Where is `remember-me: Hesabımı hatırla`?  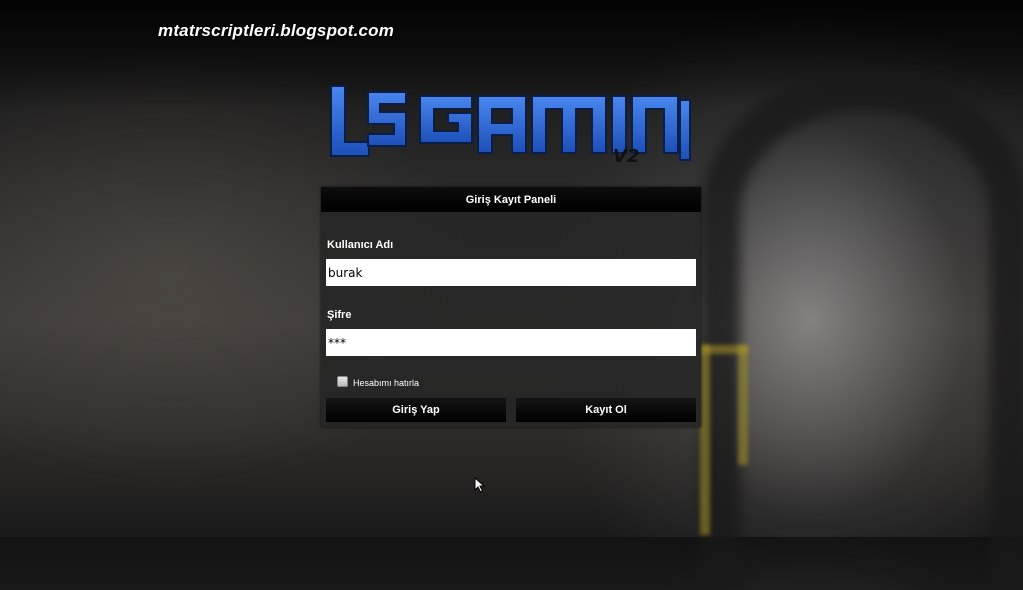
remember-me: Hesabımı hatırla is located at coordinates (378, 381).